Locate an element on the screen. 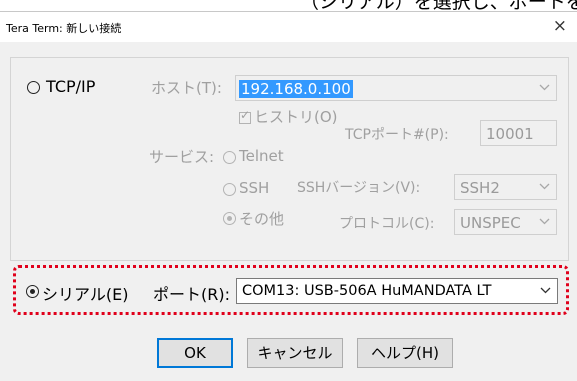 This screenshot has width=577, height=381. ssh-version-label: SSHバージョン(V): is located at coordinates (359, 188).